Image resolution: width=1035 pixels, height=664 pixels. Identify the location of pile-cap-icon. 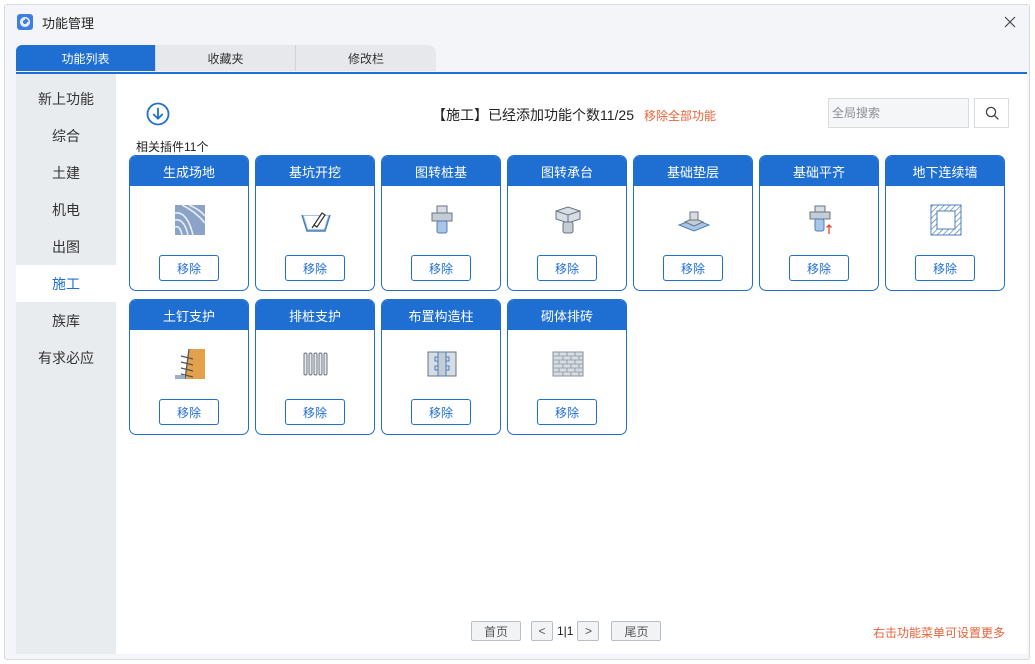
(442, 220).